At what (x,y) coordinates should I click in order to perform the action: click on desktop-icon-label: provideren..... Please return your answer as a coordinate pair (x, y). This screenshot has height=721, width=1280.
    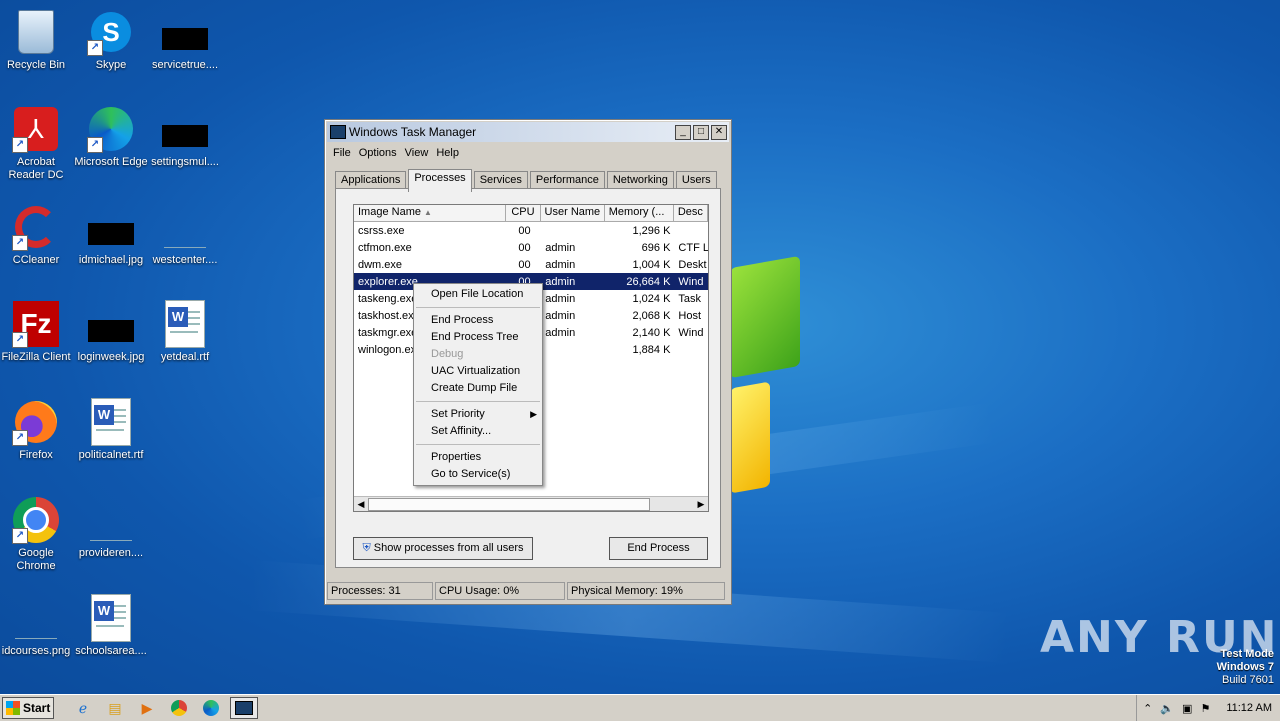
    Looking at the image, I should click on (111, 553).